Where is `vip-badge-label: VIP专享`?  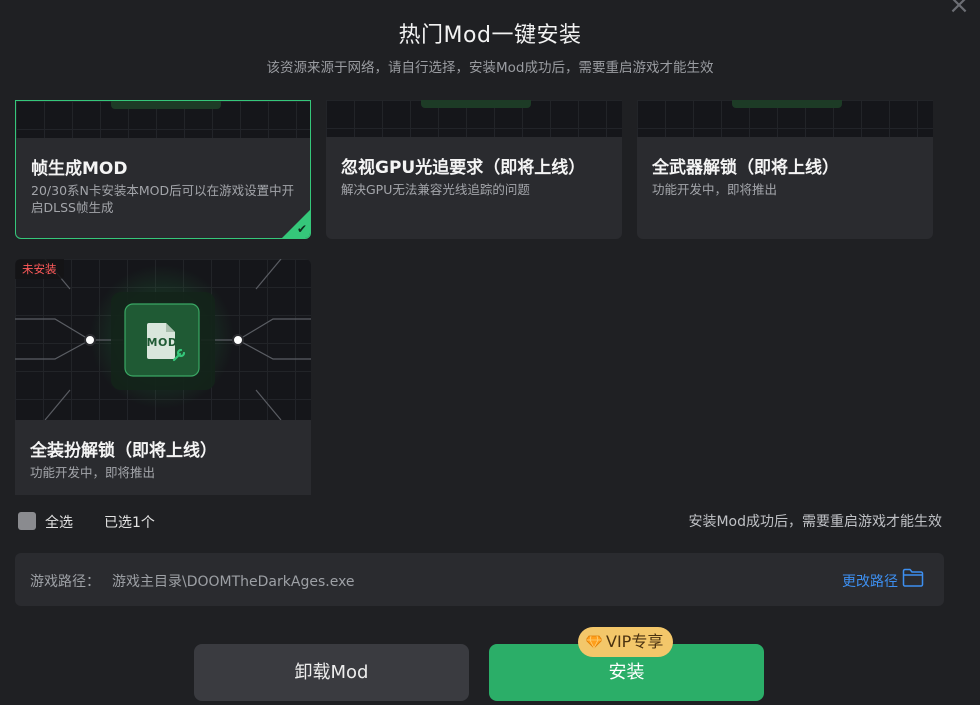 vip-badge-label: VIP专享 is located at coordinates (635, 641).